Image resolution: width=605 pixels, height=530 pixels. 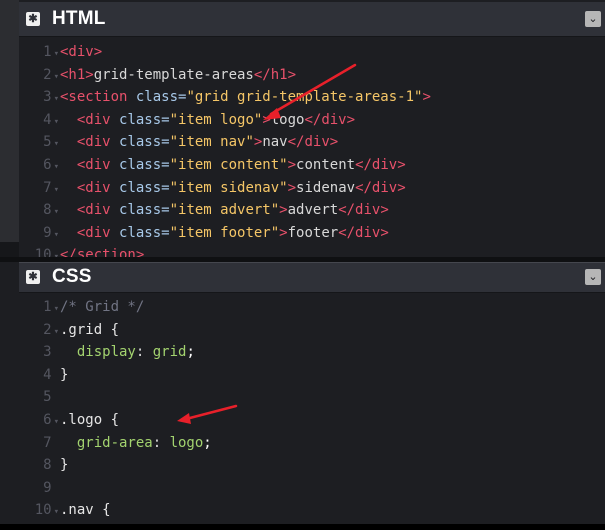 I want to click on code-token: .logo {, so click(x=90, y=420).